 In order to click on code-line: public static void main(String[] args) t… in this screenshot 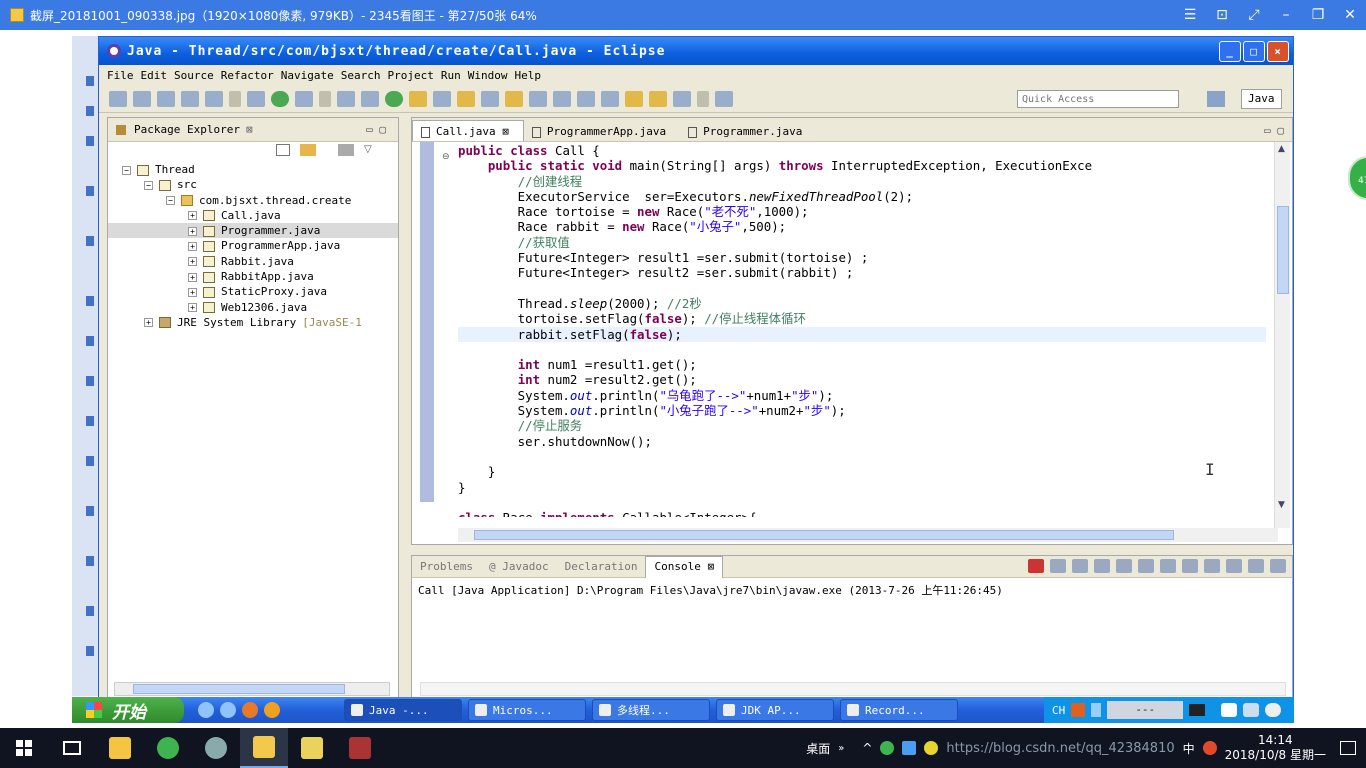, I will do `click(862, 165)`.